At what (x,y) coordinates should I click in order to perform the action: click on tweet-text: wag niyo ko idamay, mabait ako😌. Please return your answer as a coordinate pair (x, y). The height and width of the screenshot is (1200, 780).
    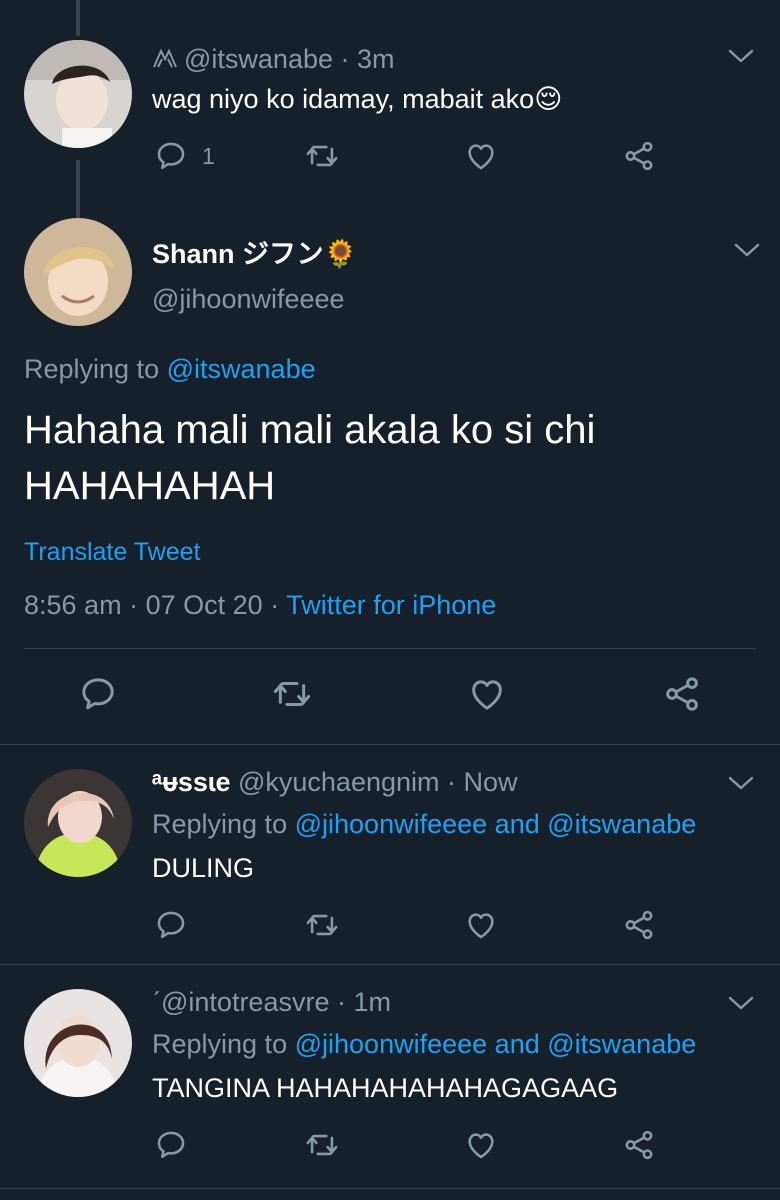
    Looking at the image, I should click on (357, 99).